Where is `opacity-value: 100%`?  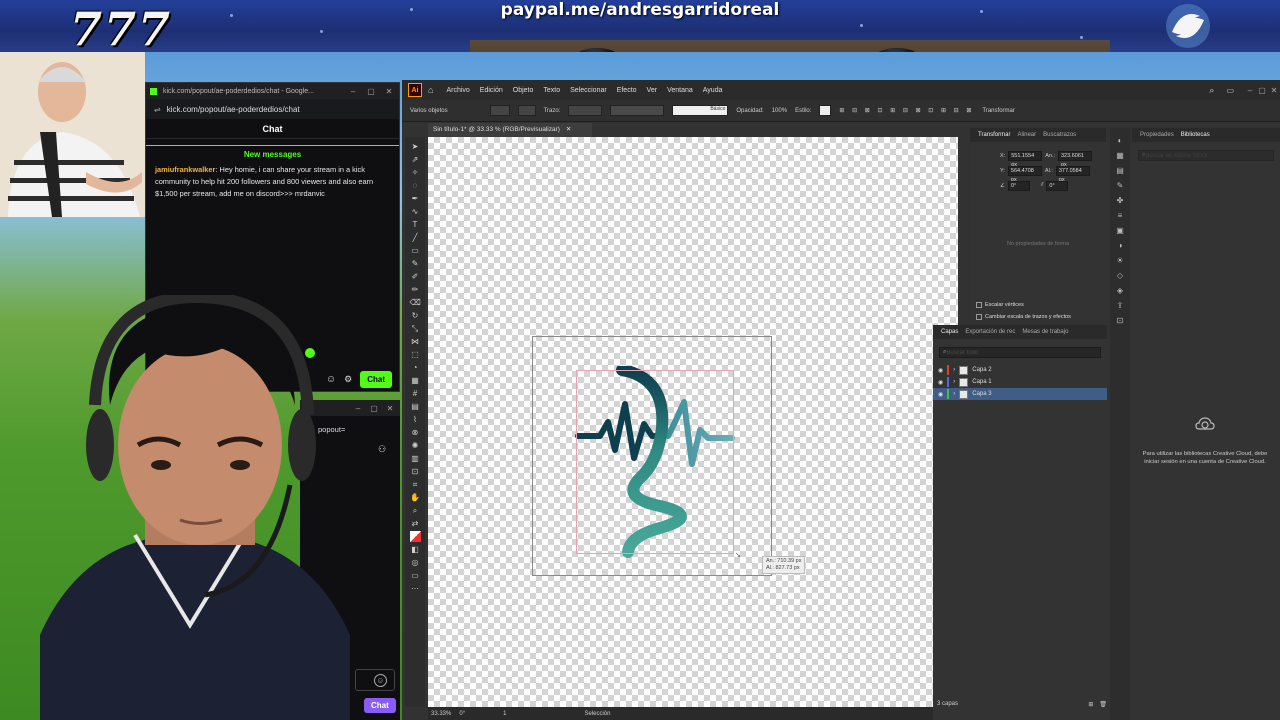 opacity-value: 100% is located at coordinates (779, 111).